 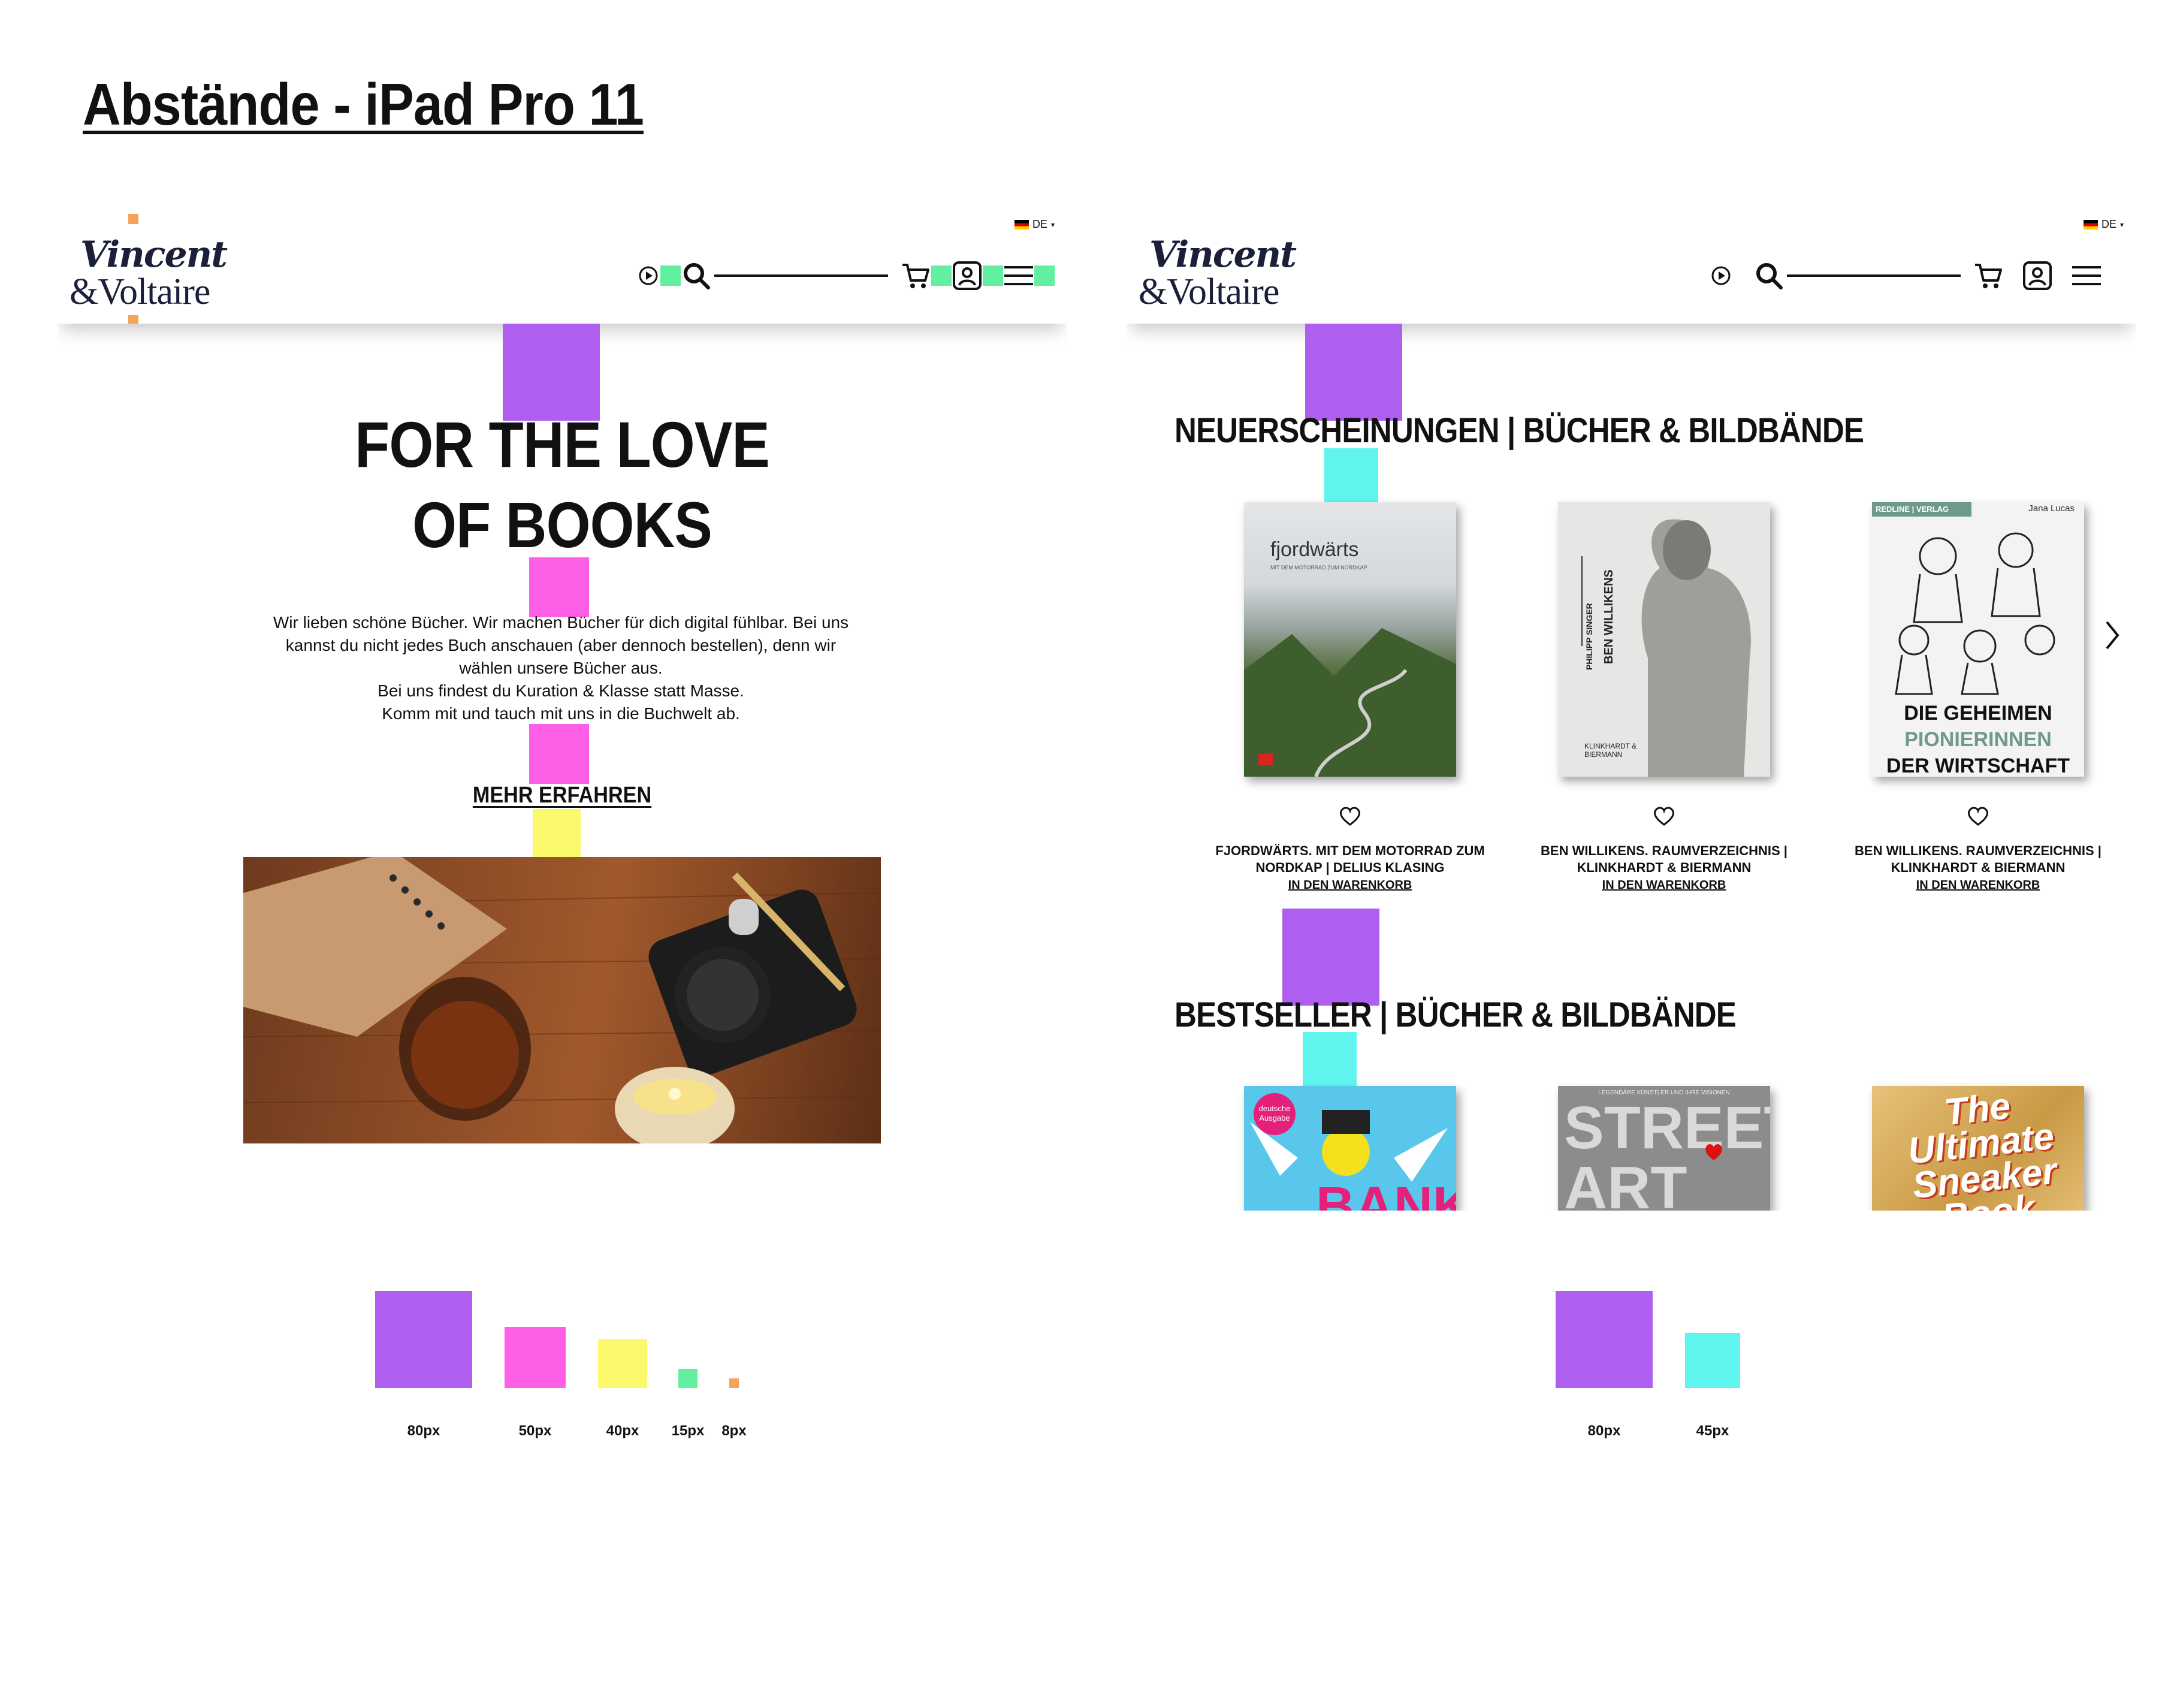 I want to click on book-title-line: FJORDWÄRTS. MIT DEM MOTORRAD ZUM, so click(x=1350, y=850).